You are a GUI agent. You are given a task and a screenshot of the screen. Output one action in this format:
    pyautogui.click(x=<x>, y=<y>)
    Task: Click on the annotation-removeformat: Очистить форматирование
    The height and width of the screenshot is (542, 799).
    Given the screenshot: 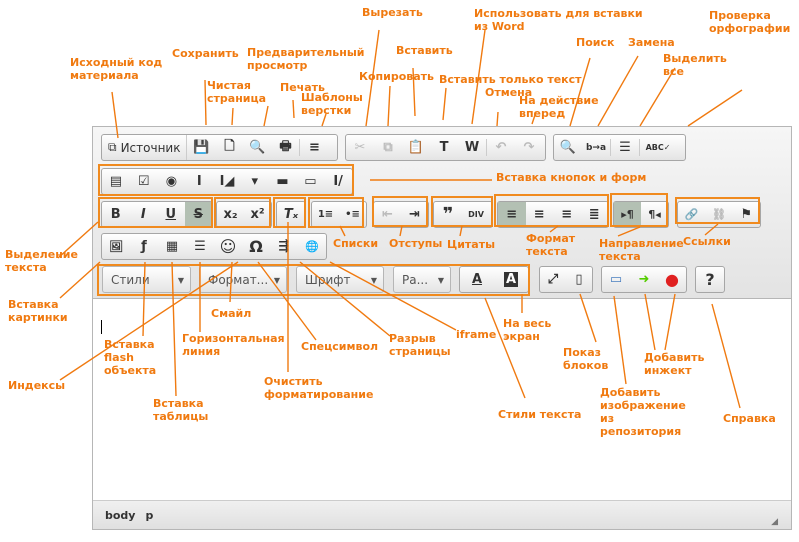 What is the action you would take?
    pyautogui.click(x=319, y=388)
    